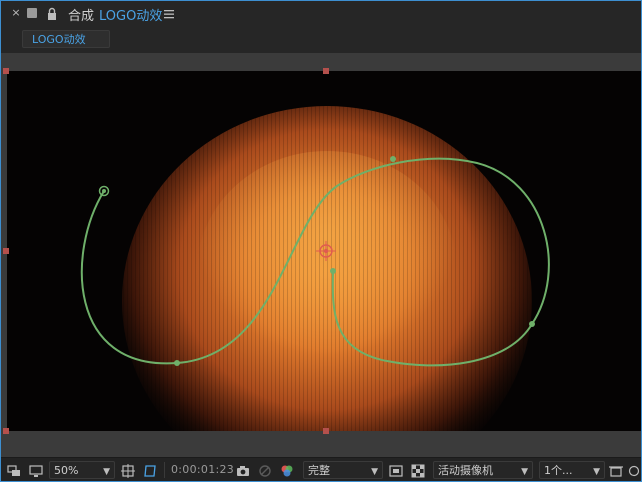 The image size is (642, 482). I want to click on mask-visibility-icon, so click(150, 470).